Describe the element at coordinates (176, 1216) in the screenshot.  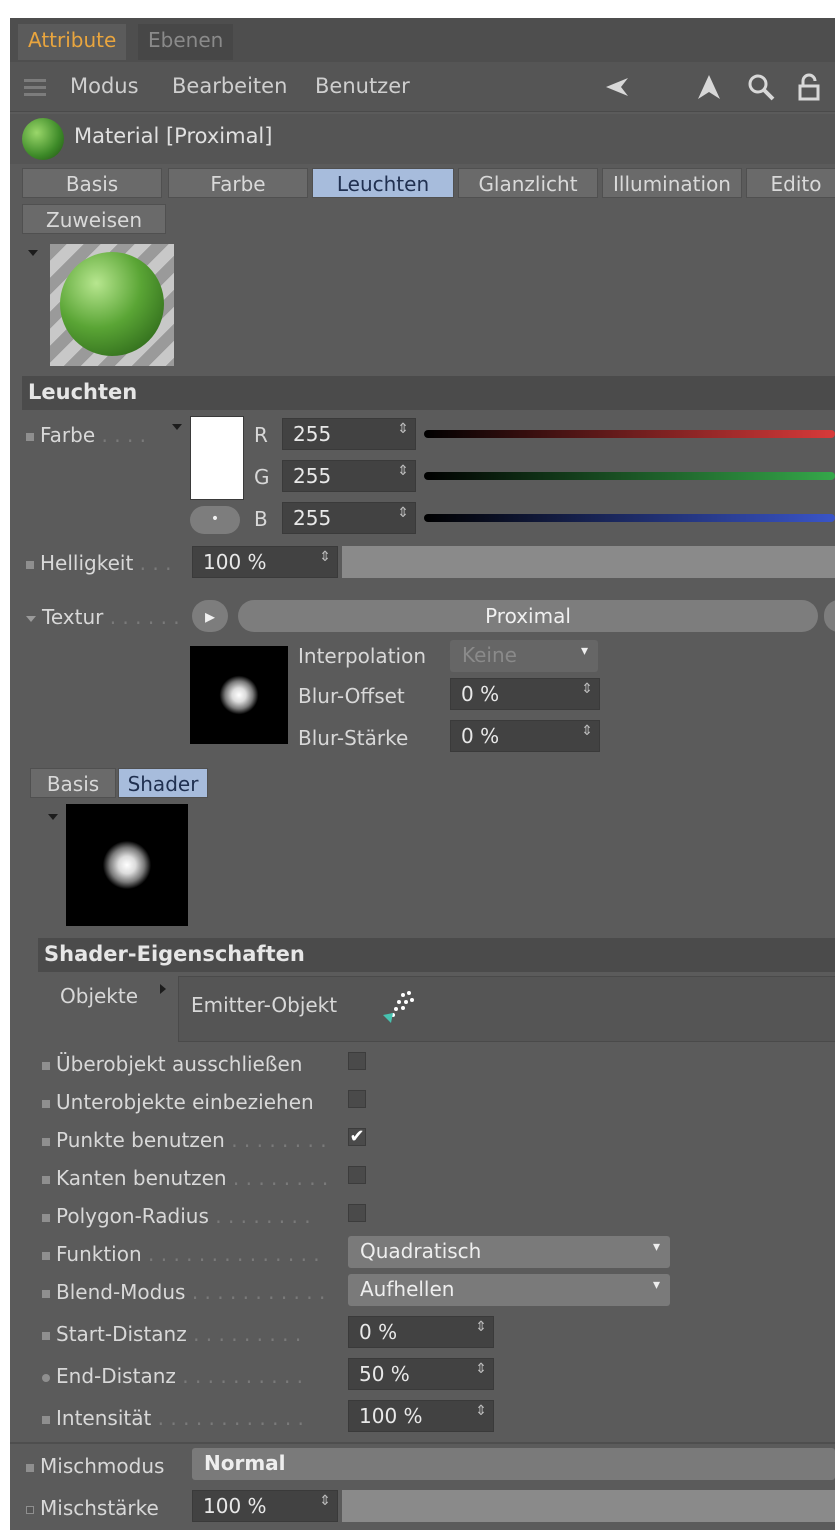
I see `polygon-radius-label: Polygon-Radius . . . . . . . .` at that location.